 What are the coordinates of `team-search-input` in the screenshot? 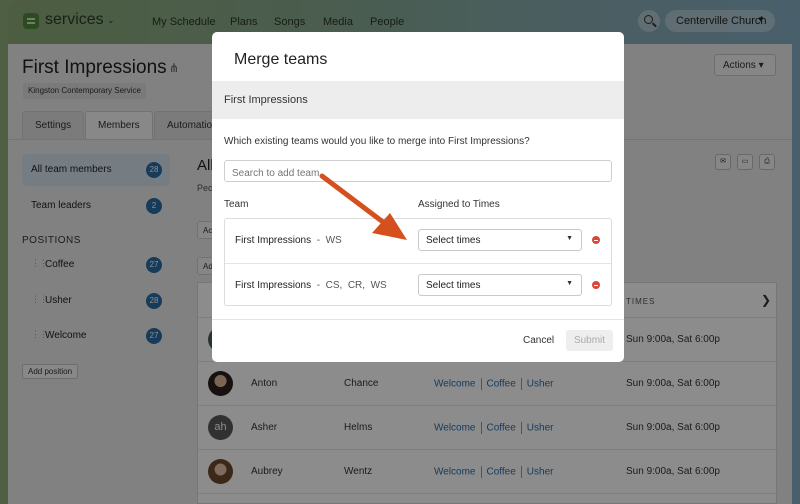 It's located at (418, 171).